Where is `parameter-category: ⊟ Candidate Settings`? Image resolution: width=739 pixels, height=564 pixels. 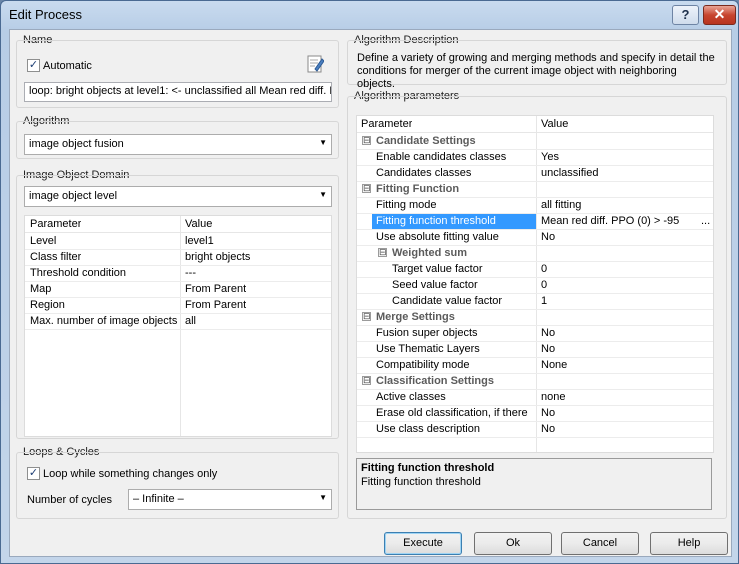 parameter-category: ⊟ Candidate Settings is located at coordinates (535, 142).